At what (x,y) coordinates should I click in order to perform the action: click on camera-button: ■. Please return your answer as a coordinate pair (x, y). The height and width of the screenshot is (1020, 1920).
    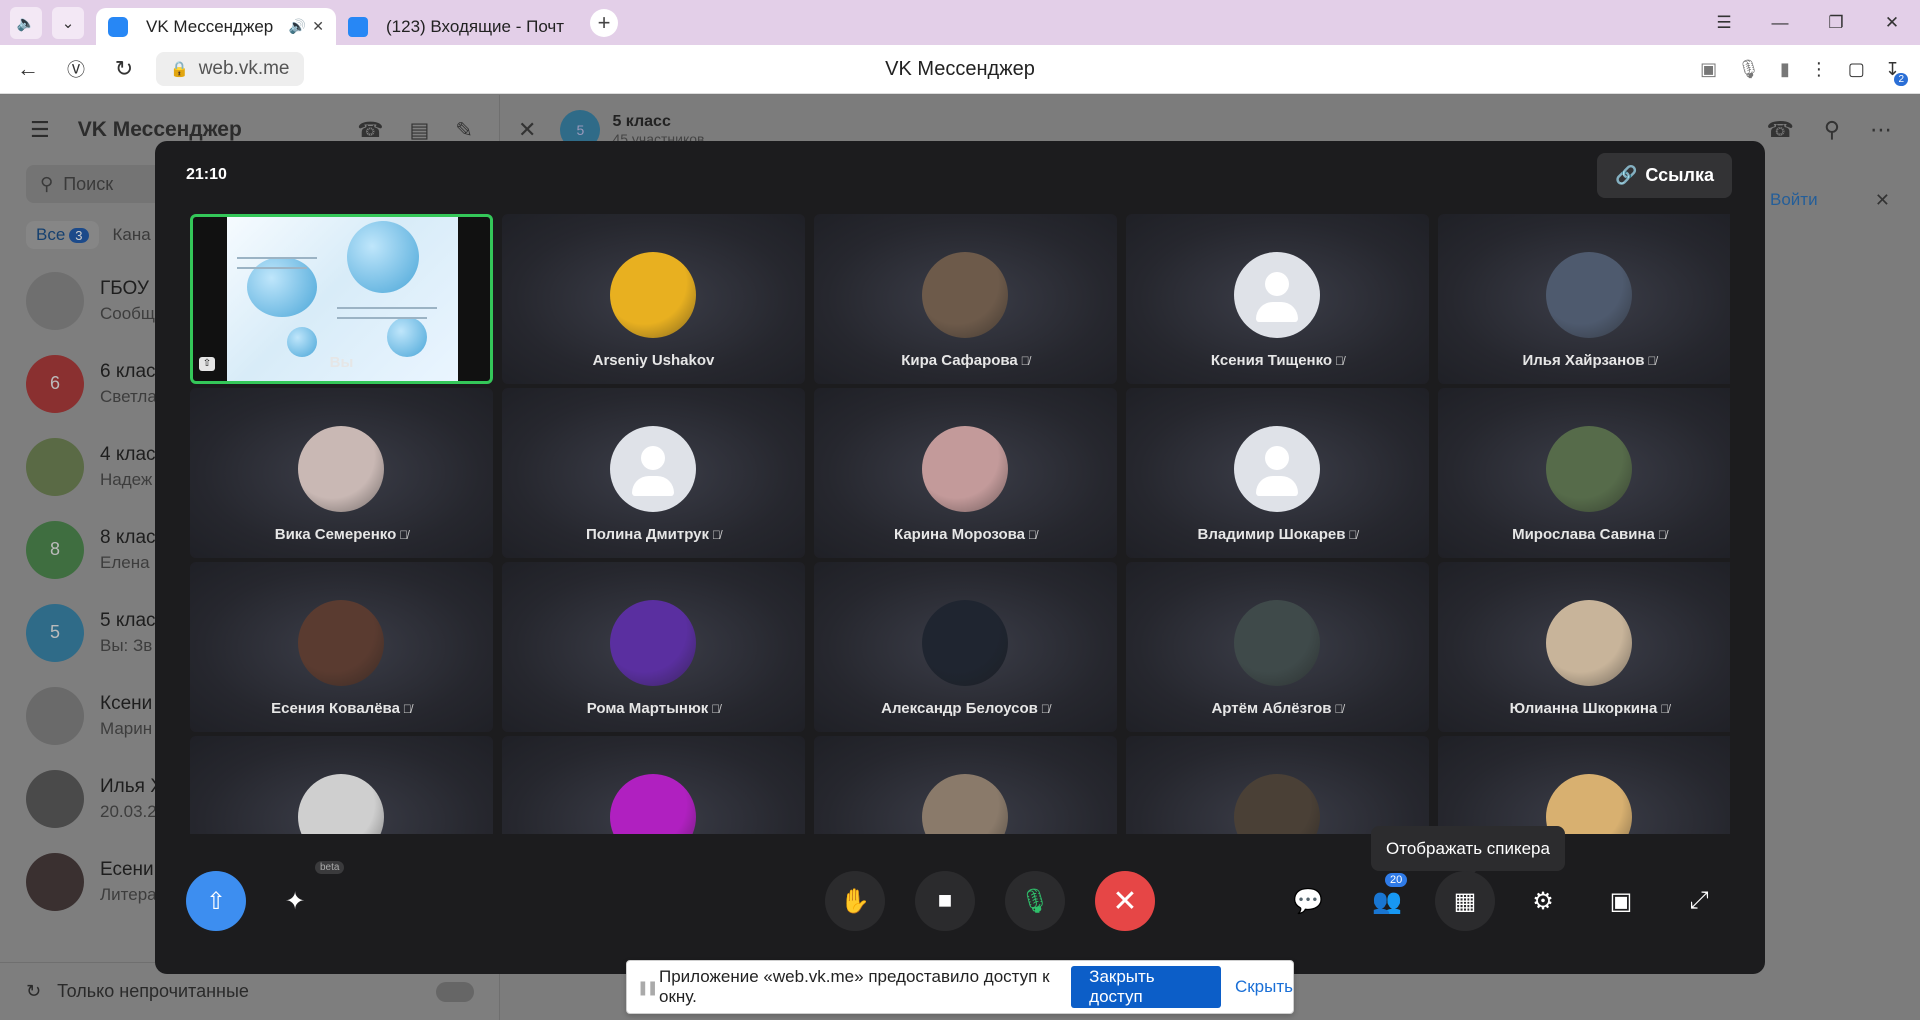
    Looking at the image, I should click on (945, 901).